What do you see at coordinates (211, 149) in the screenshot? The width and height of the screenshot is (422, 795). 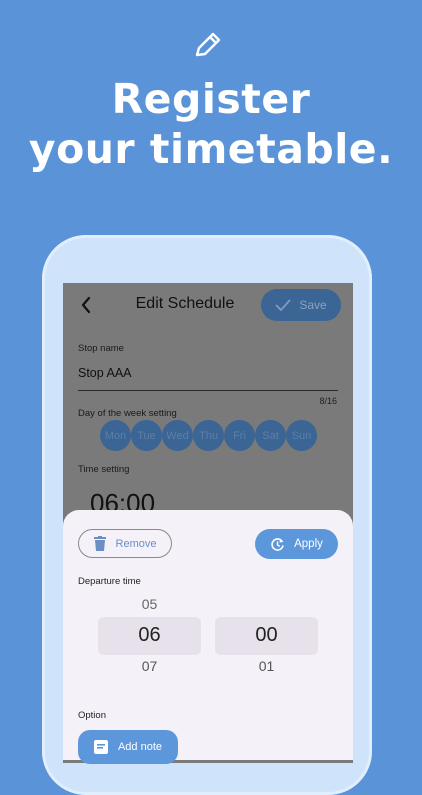 I see `promo-headline-line2: your timetable.` at bounding box center [211, 149].